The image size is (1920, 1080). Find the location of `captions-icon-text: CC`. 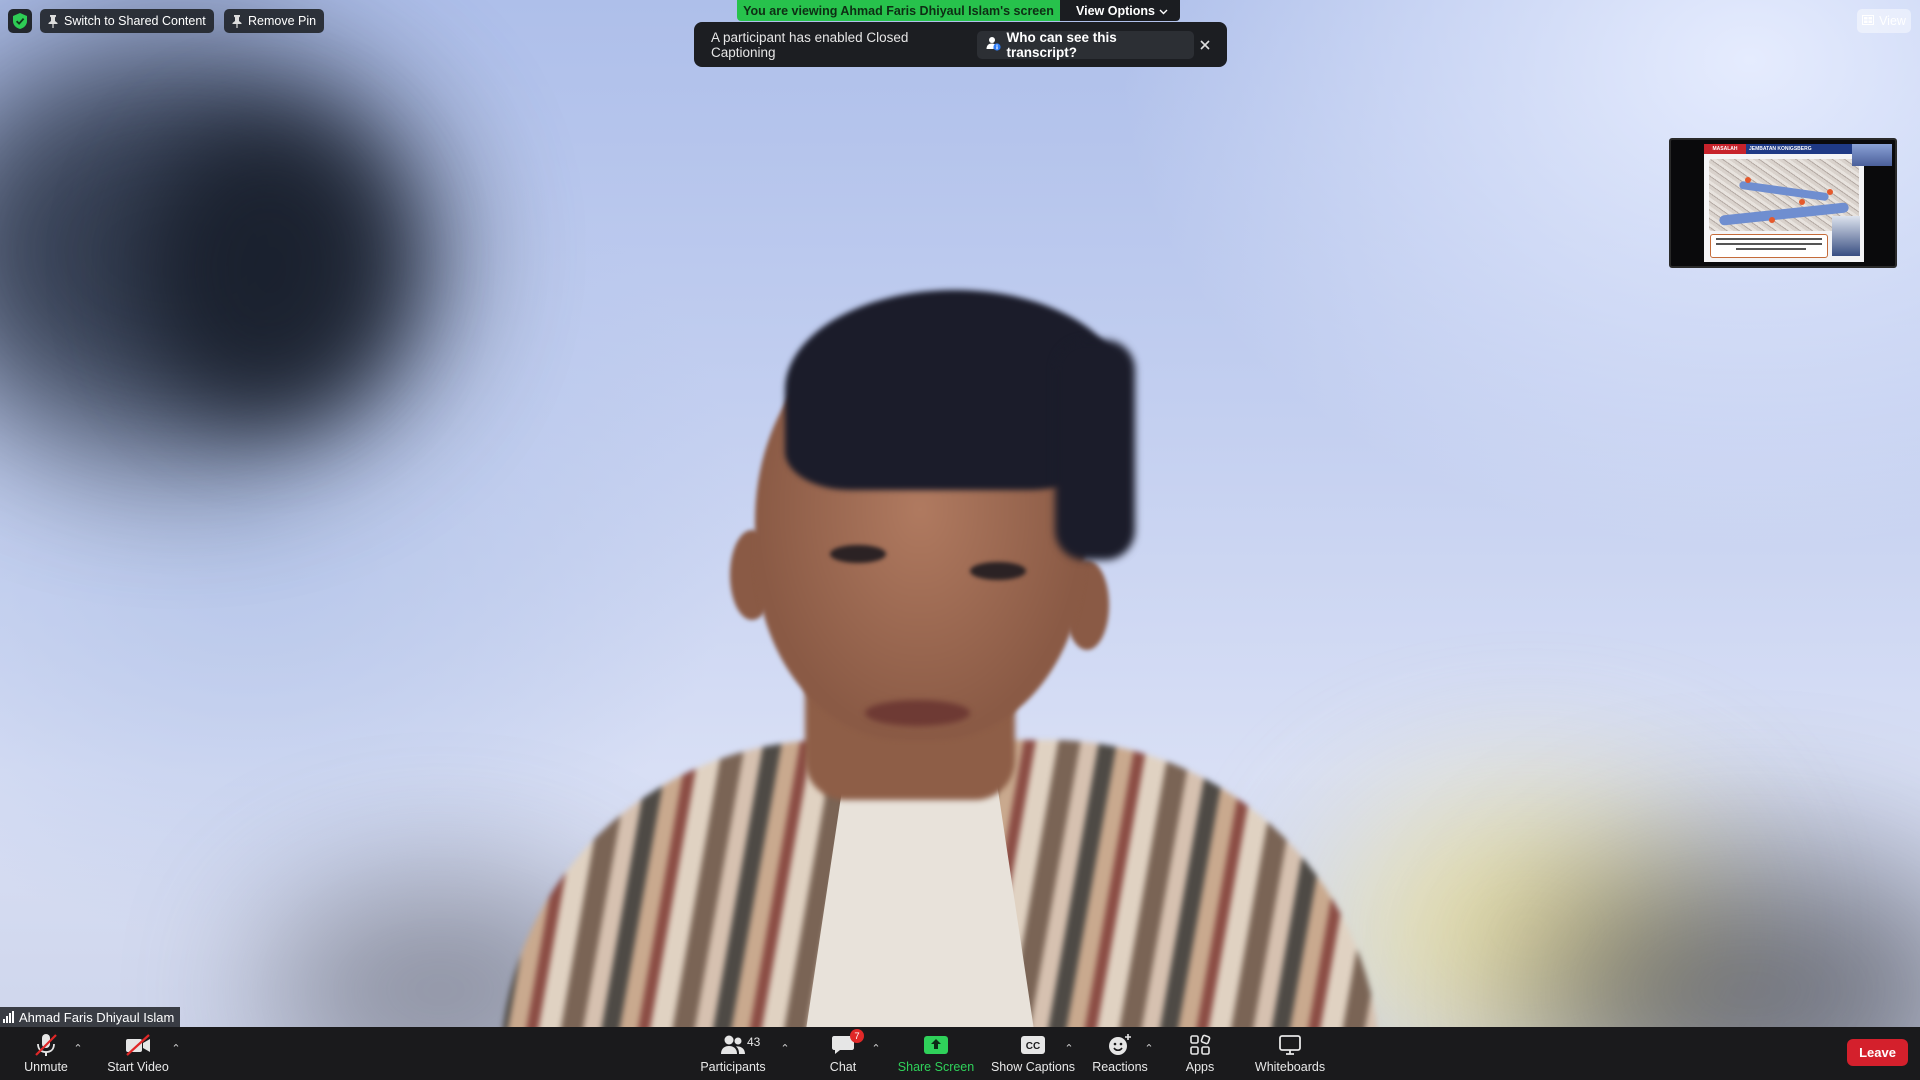

captions-icon-text: CC is located at coordinates (1033, 1046).